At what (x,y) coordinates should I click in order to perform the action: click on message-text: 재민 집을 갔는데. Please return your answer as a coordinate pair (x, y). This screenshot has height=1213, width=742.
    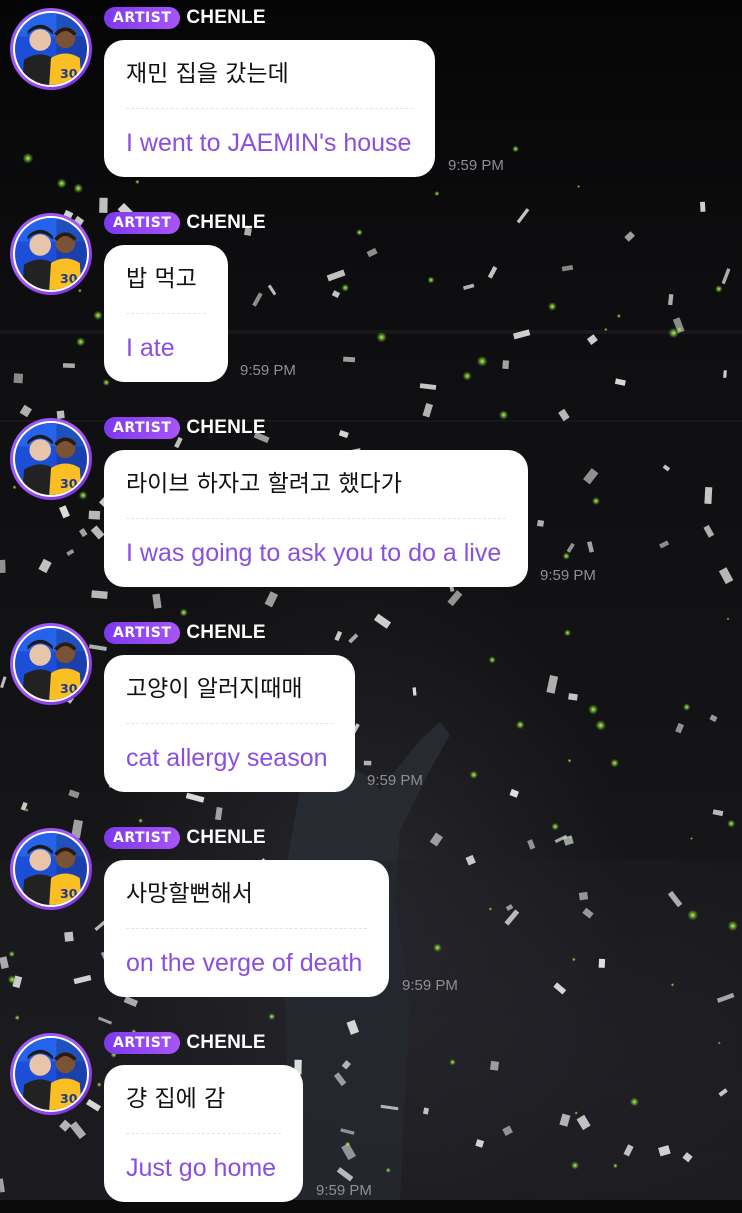
    Looking at the image, I should click on (207, 74).